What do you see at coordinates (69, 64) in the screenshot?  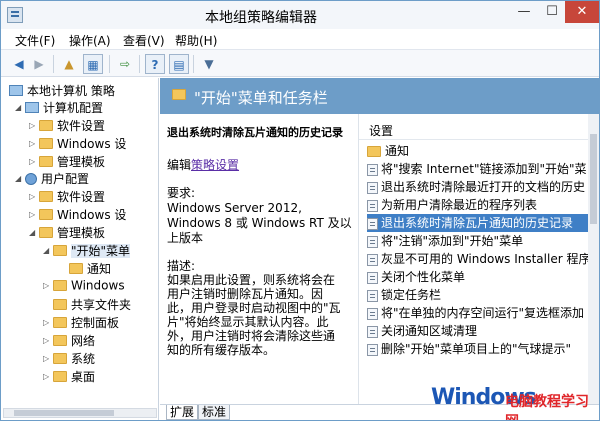 I see `folder-up-icon: ▲` at bounding box center [69, 64].